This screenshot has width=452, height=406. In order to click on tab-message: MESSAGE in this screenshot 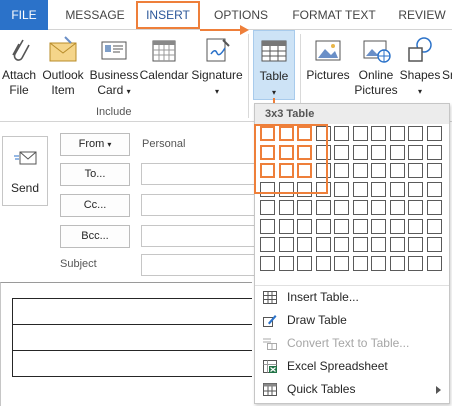, I will do `click(95, 15)`.